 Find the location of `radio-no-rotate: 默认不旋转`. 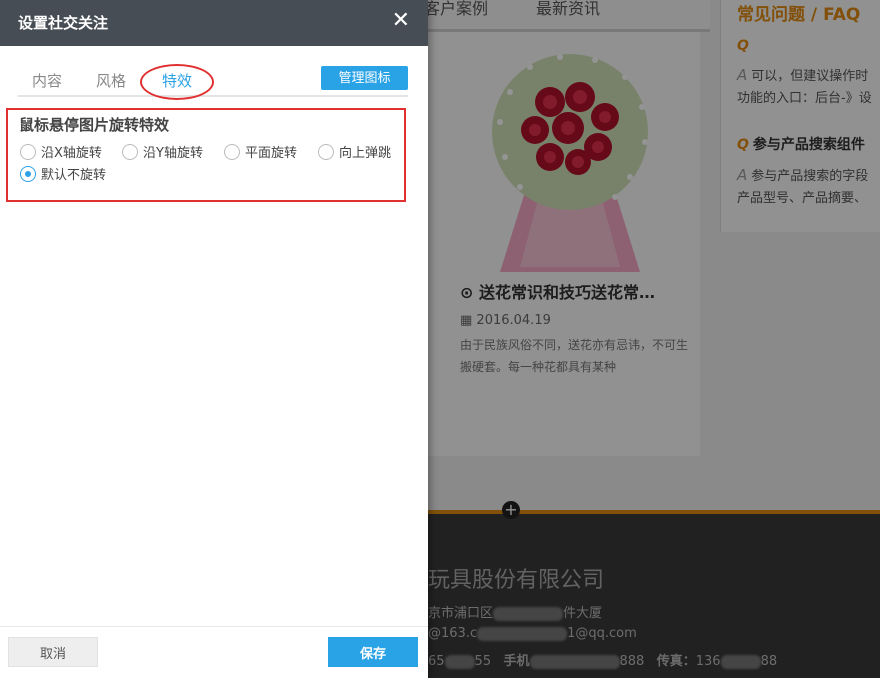

radio-no-rotate: 默认不旋转 is located at coordinates (63, 173).